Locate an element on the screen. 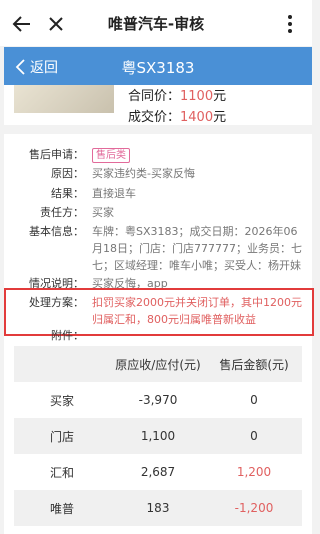  plate-title: 粤SX3183 is located at coordinates (158, 68).